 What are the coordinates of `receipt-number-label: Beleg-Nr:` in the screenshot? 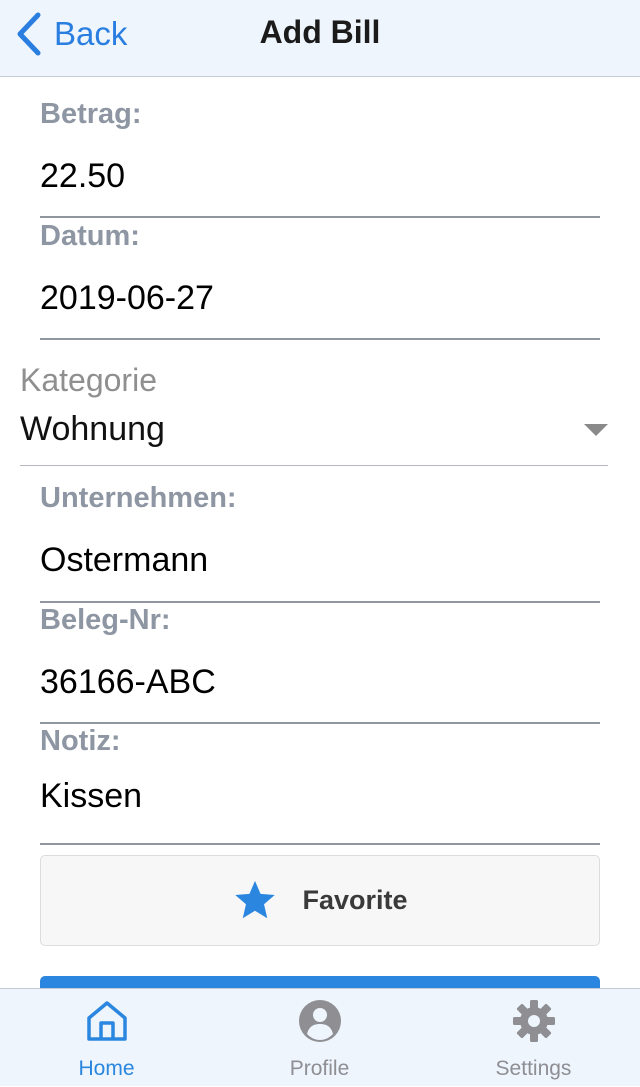 It's located at (105, 620).